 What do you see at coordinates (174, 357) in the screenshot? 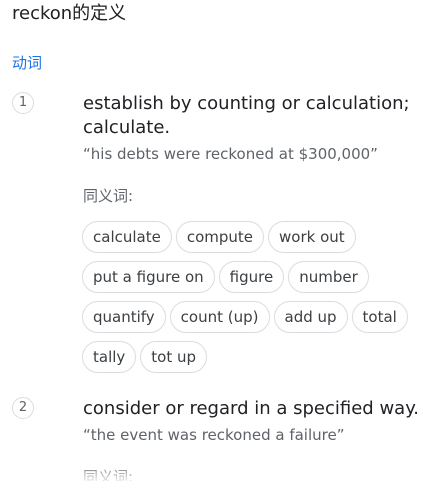
I see `synonym-chip: tot up` at bounding box center [174, 357].